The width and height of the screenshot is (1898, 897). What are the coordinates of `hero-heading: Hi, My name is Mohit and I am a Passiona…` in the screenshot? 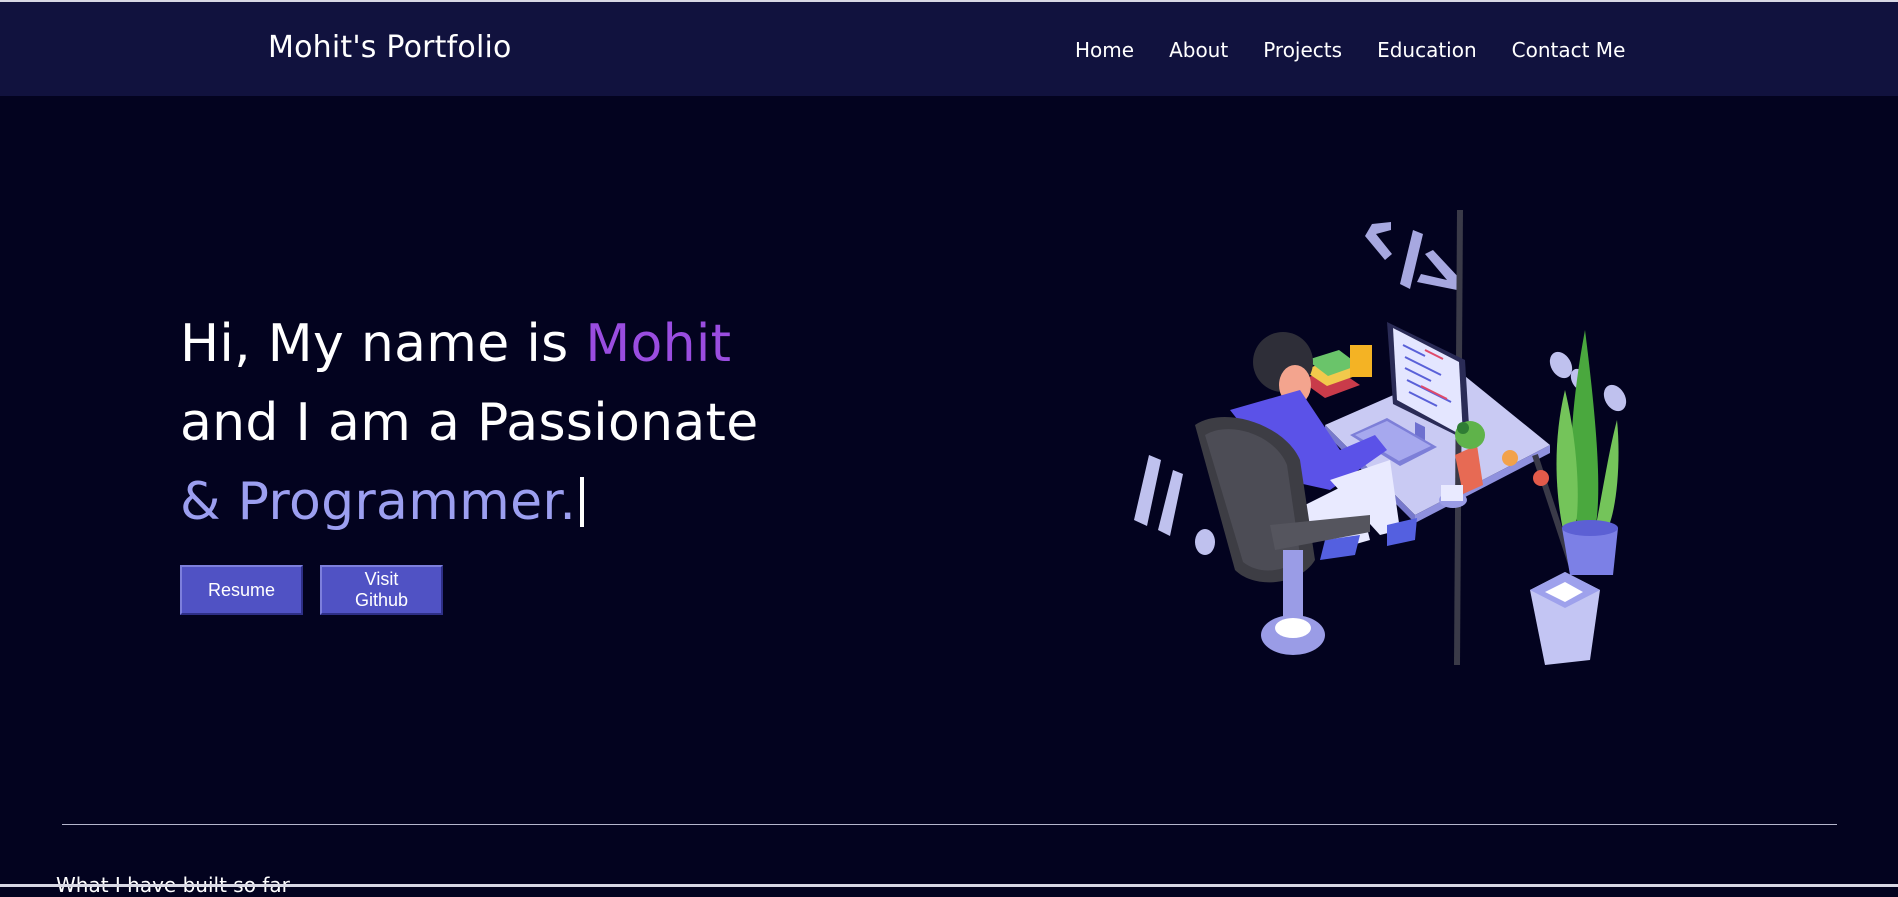 It's located at (469, 423).